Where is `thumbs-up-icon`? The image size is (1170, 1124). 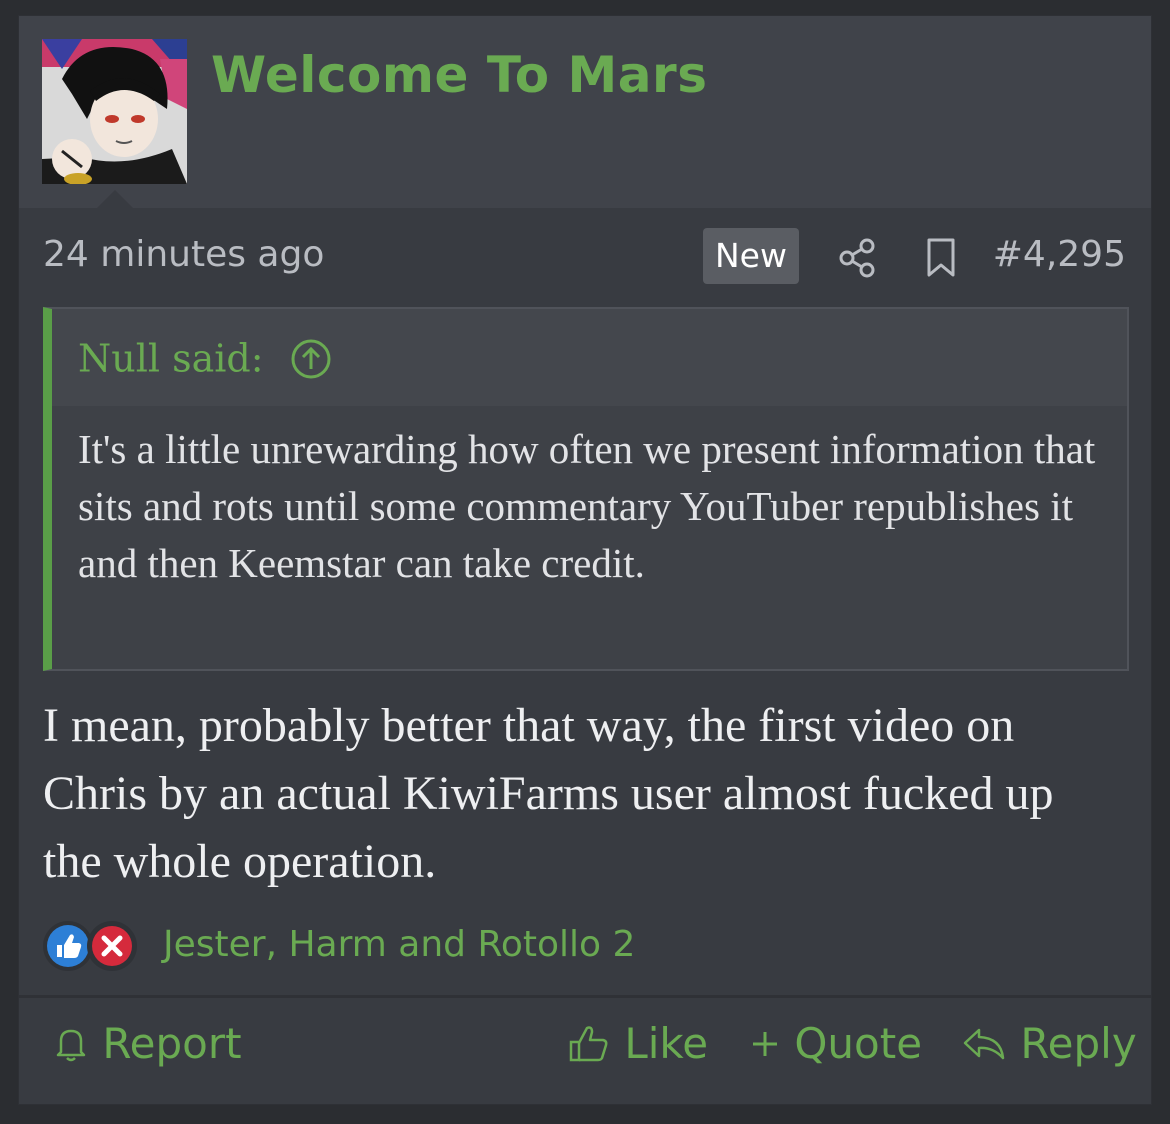
thumbs-up-icon is located at coordinates (588, 1043).